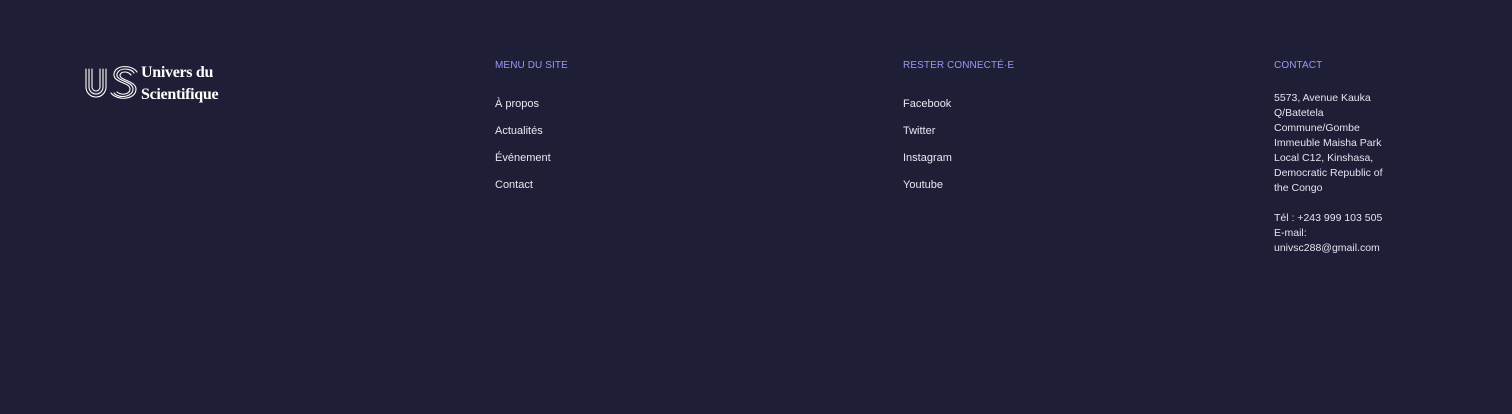 The image size is (1512, 414). What do you see at coordinates (1328, 173) in the screenshot?
I see `address-line: Democratic Republic of` at bounding box center [1328, 173].